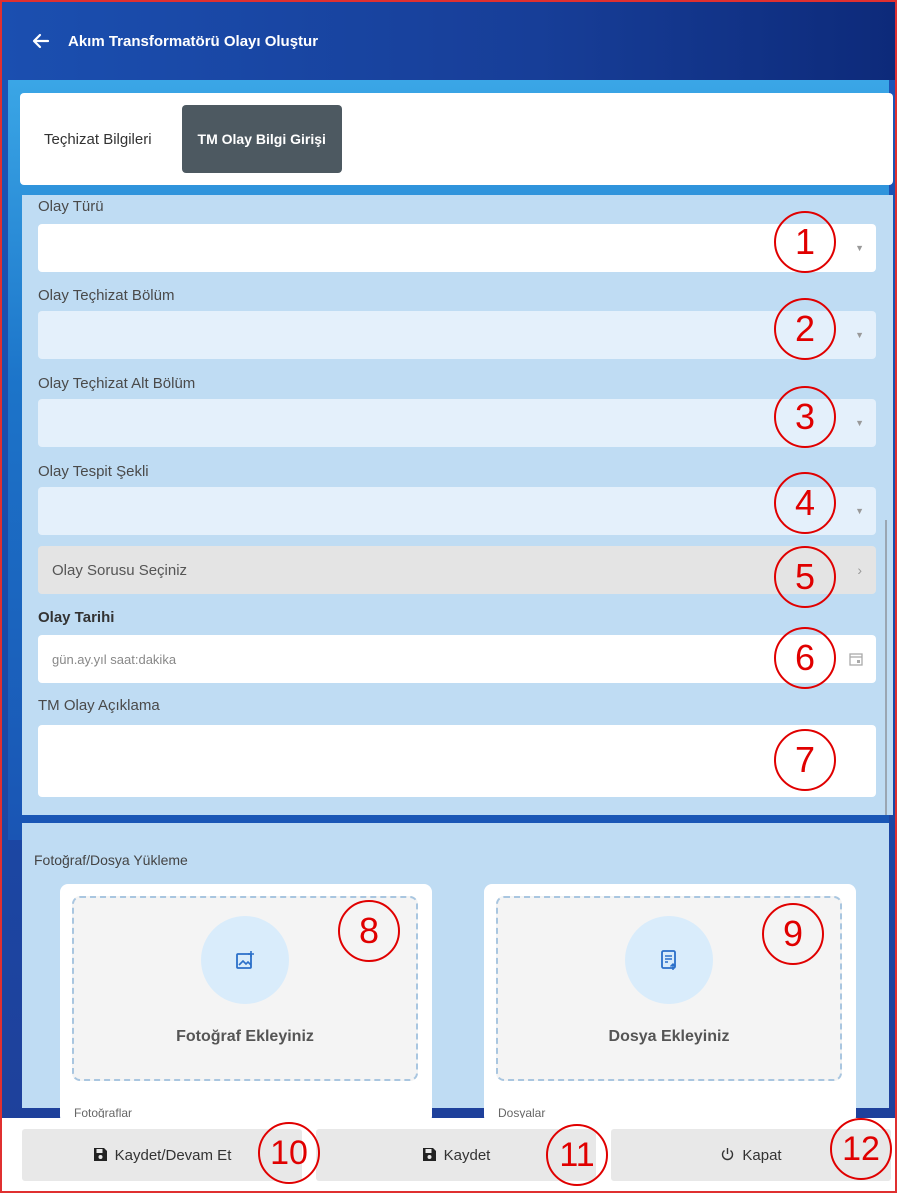 Image resolution: width=897 pixels, height=1193 pixels. What do you see at coordinates (859, 570) in the screenshot?
I see `chevron-right-icon: ›` at bounding box center [859, 570].